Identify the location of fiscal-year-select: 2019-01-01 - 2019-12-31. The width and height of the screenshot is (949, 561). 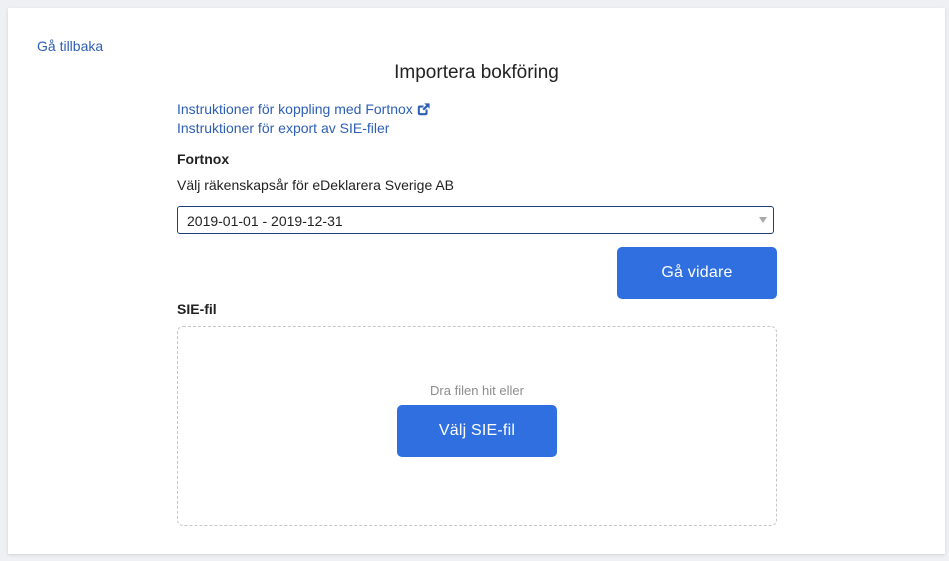
(475, 220).